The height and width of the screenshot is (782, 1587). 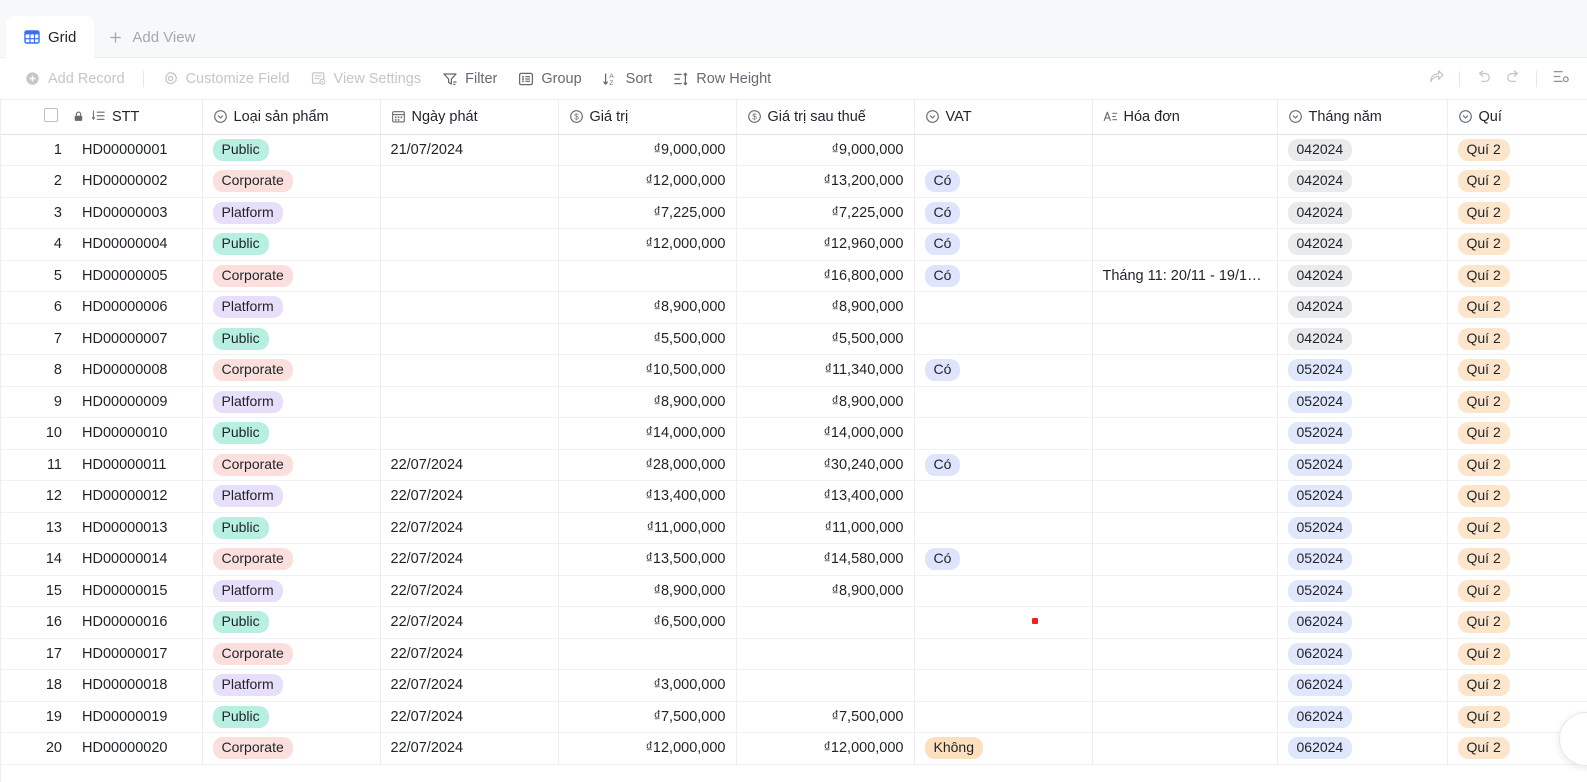 What do you see at coordinates (137, 528) in the screenshot?
I see `cell-stt: HD00000013` at bounding box center [137, 528].